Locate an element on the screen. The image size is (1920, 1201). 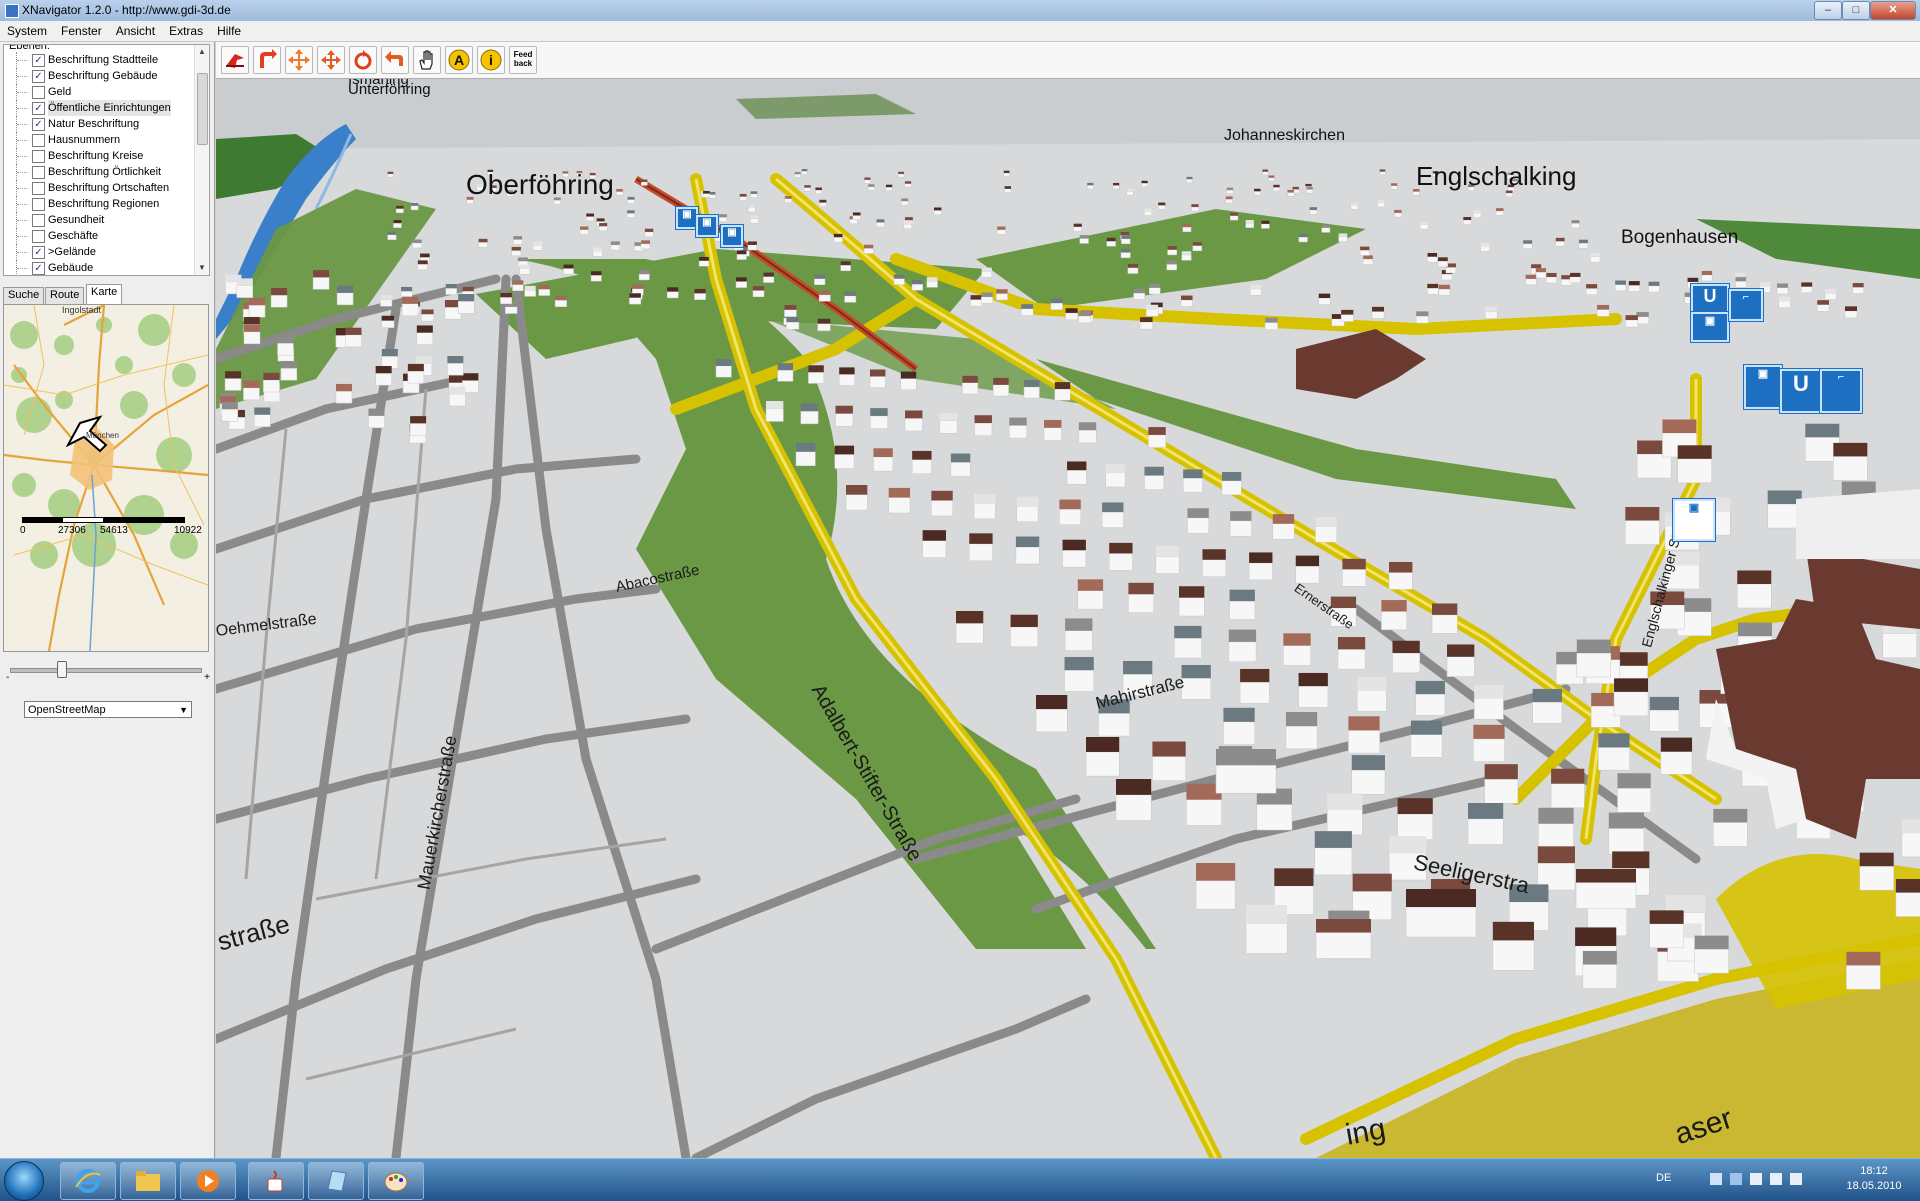
layer-row: Beschriftung Regionen is located at coordinates (99, 204).